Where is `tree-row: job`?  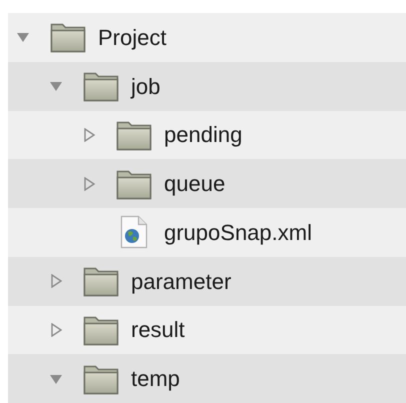 tree-row: job is located at coordinates (207, 86).